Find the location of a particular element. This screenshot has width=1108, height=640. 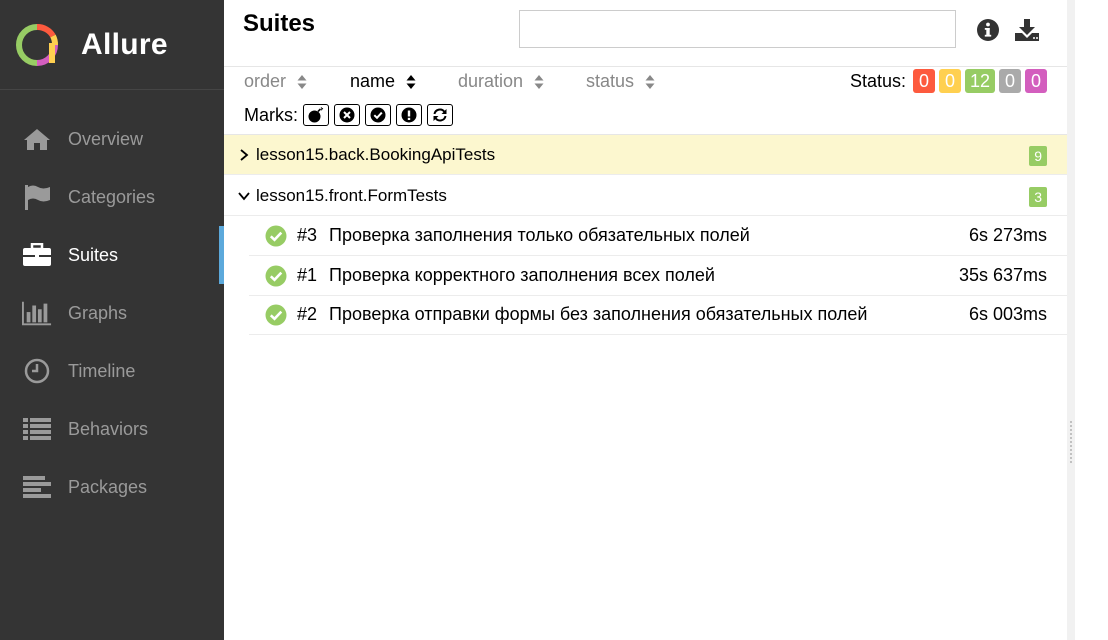

marks-filter: Marks: is located at coordinates (348, 115).